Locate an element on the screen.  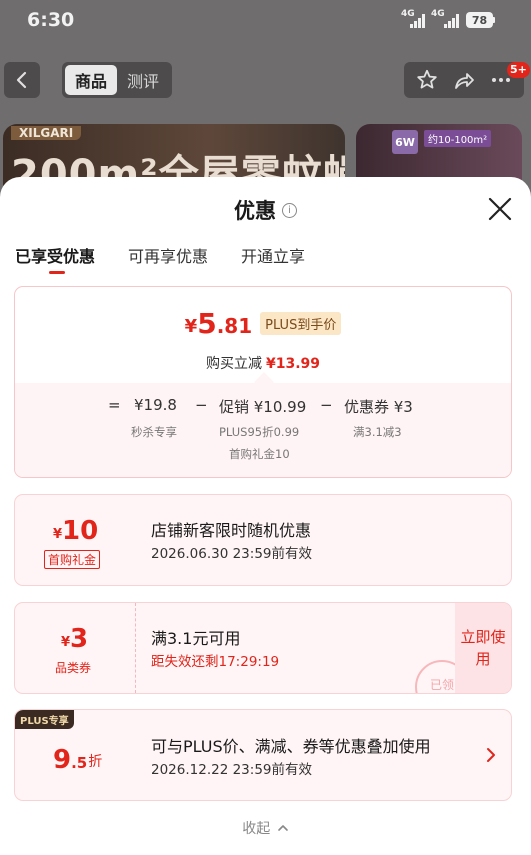
price-integer: 5 is located at coordinates (207, 323).